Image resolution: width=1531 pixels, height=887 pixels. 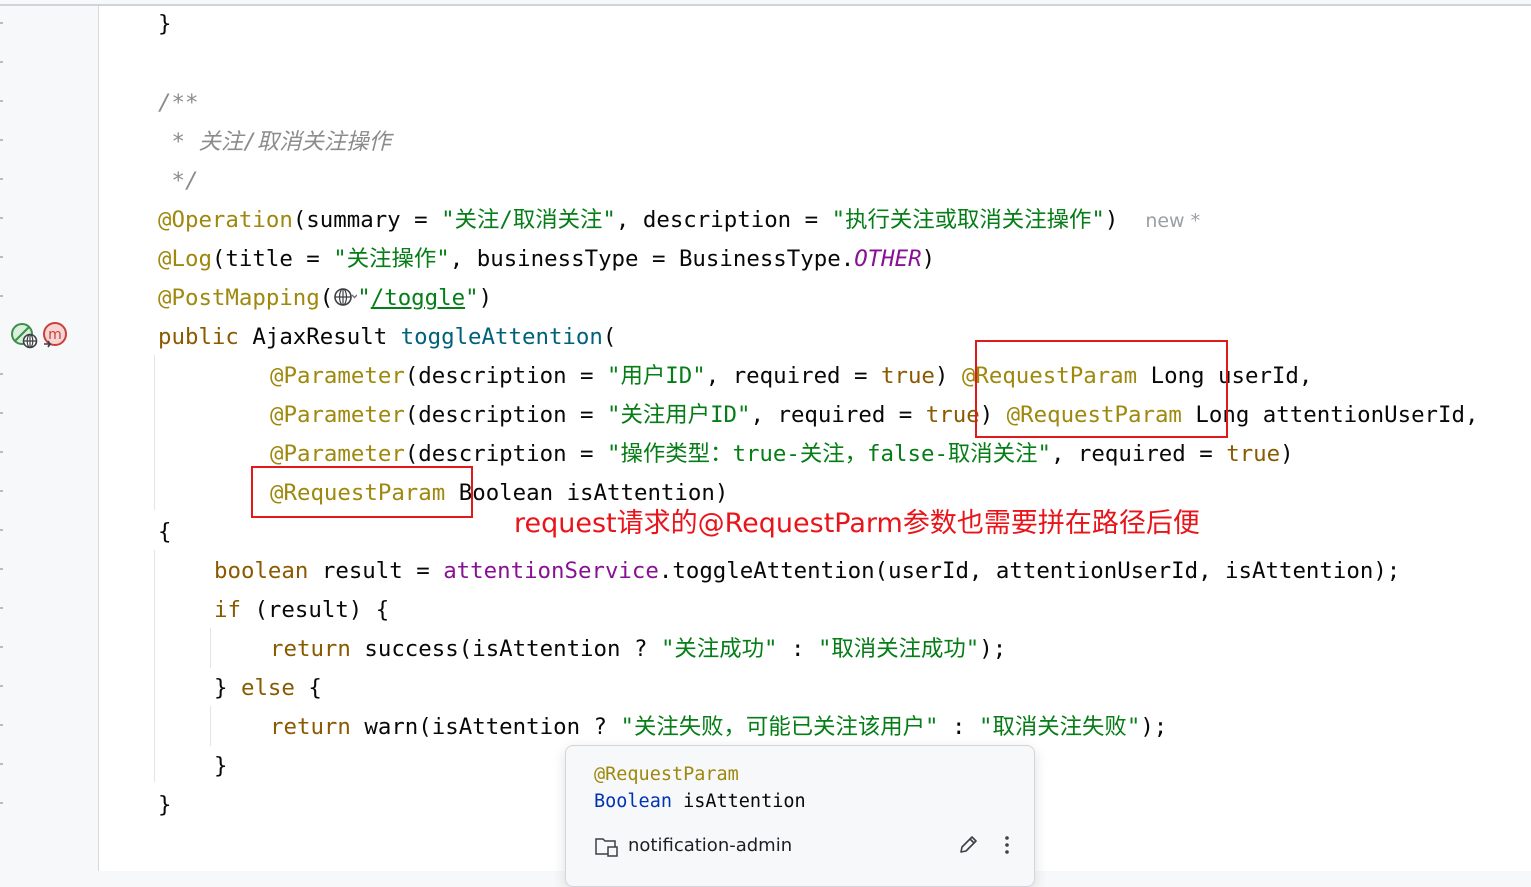 What do you see at coordinates (49, 438) in the screenshot?
I see `editor-gutter` at bounding box center [49, 438].